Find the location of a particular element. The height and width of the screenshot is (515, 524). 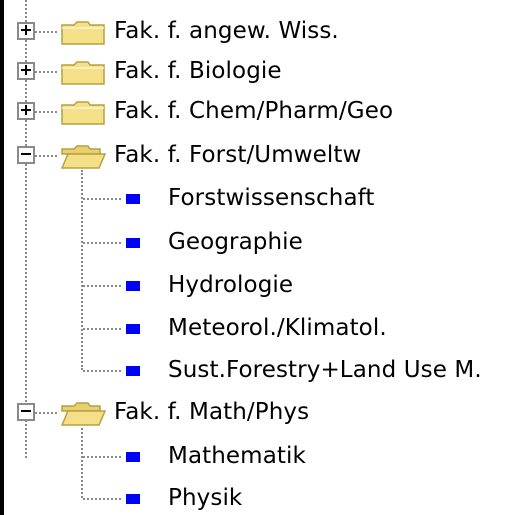

tree-leaf-geographie: Geographie is located at coordinates (262, 244).